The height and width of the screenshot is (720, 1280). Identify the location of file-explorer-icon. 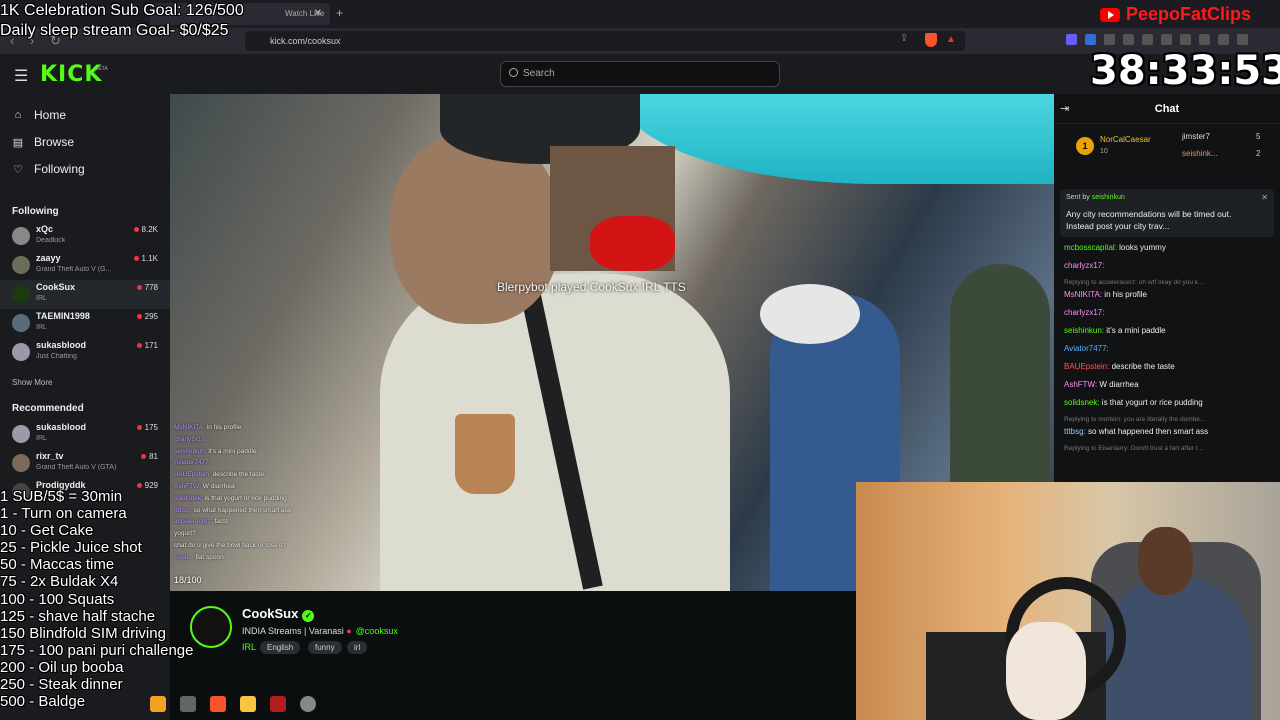
(248, 704).